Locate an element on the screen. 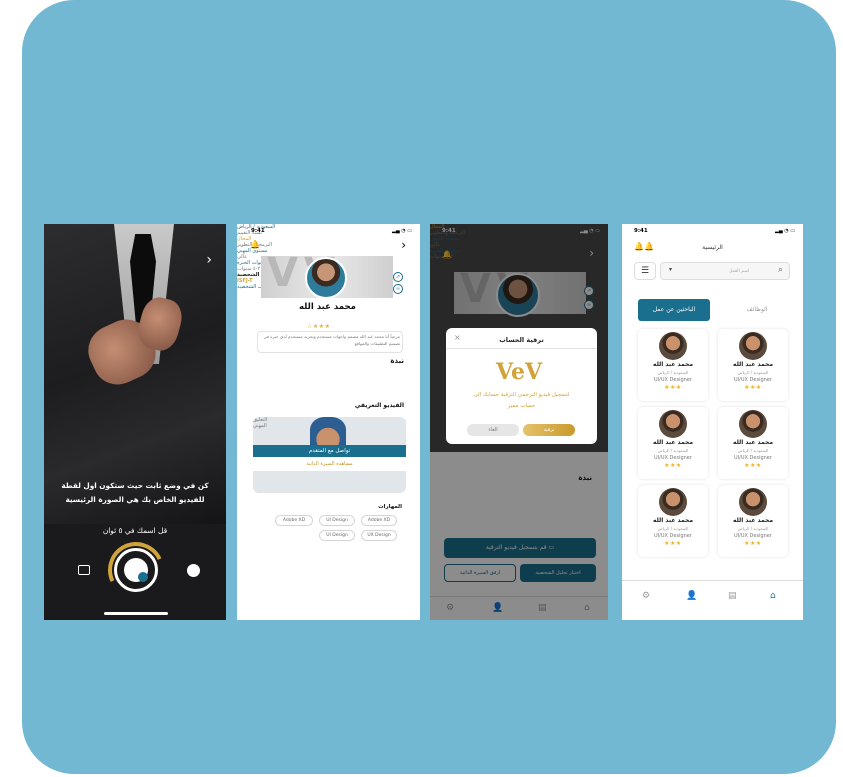 The height and width of the screenshot is (777, 843). settings-icon: ⚙ is located at coordinates (647, 596).